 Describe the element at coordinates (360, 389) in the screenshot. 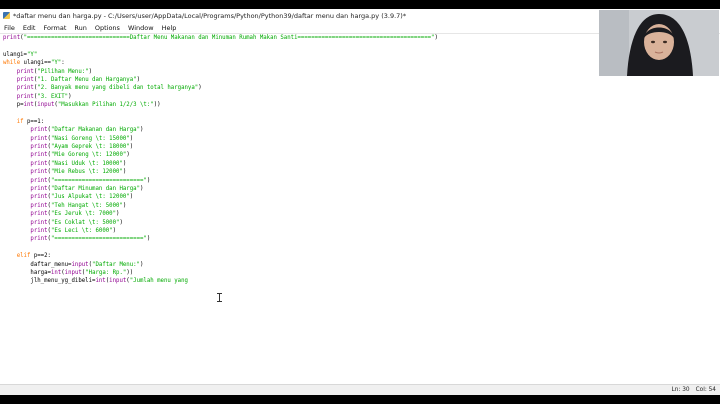

I see `status-bar: Ln: 30 Col: 54` at that location.